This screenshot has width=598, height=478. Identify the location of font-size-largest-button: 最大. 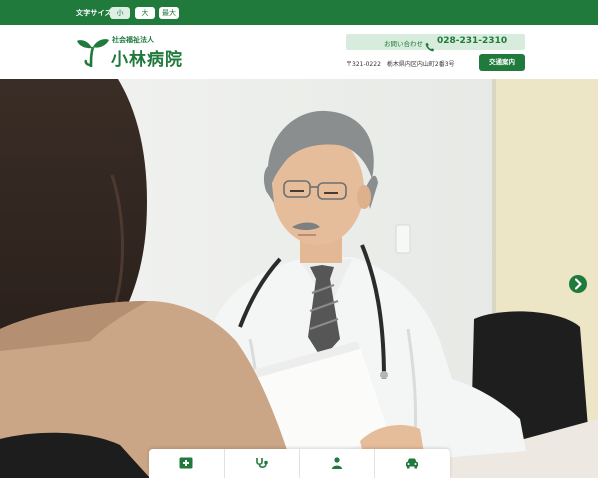
(169, 13).